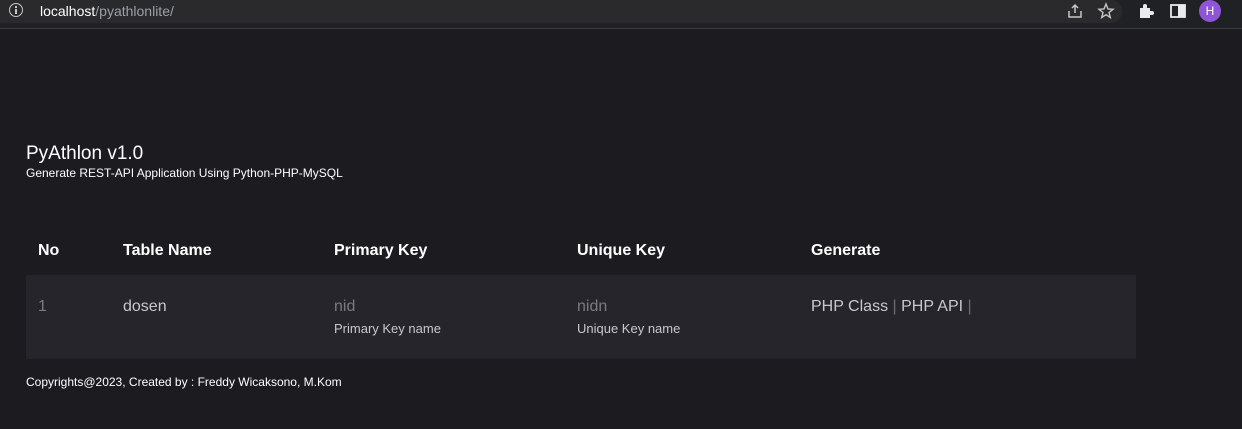 The image size is (1242, 429). I want to click on column-header-unique-key: Unique Key, so click(621, 250).